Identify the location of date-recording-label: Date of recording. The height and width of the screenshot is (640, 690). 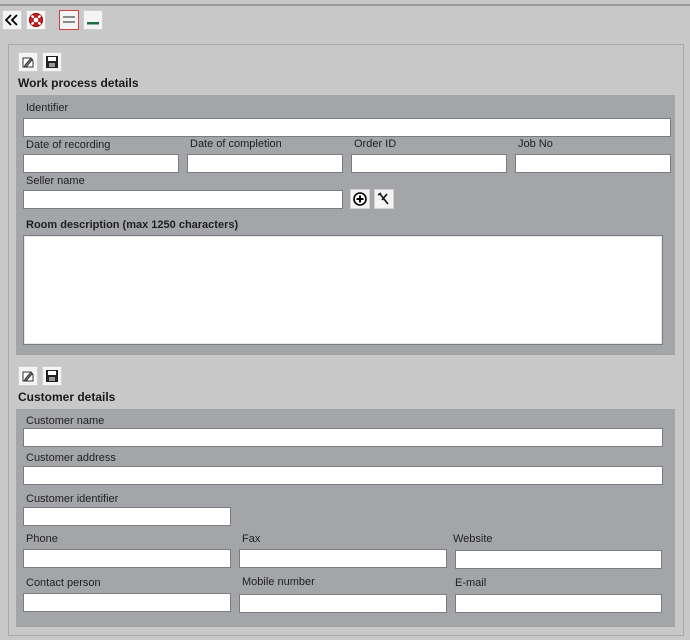
(68, 145).